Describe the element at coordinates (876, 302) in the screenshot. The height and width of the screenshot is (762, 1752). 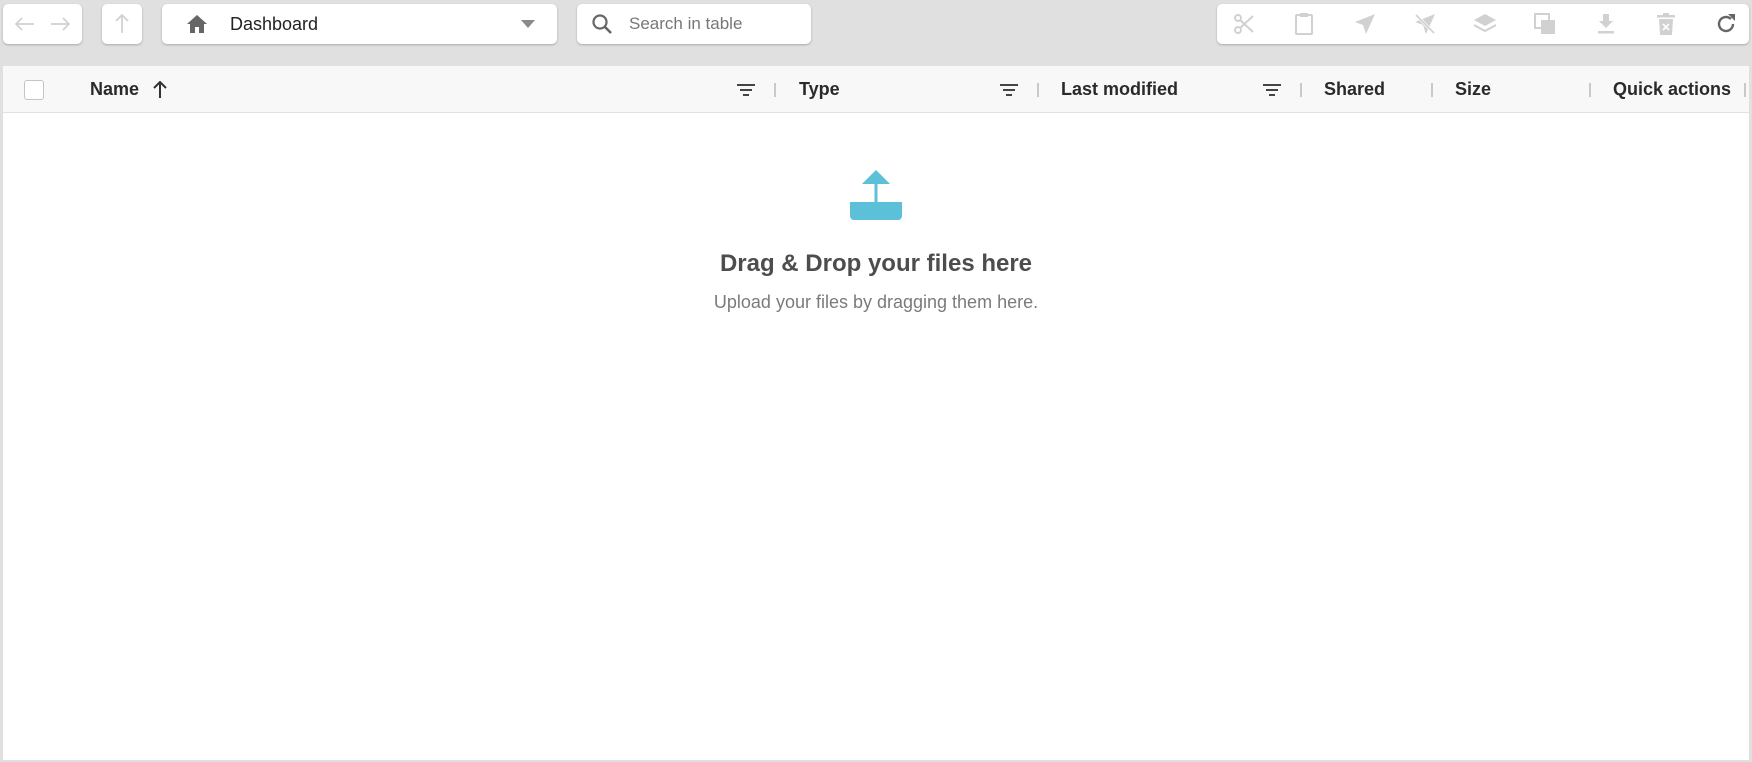
I see `empty-state-subtitle: Upload your files by dragging them here.` at that location.